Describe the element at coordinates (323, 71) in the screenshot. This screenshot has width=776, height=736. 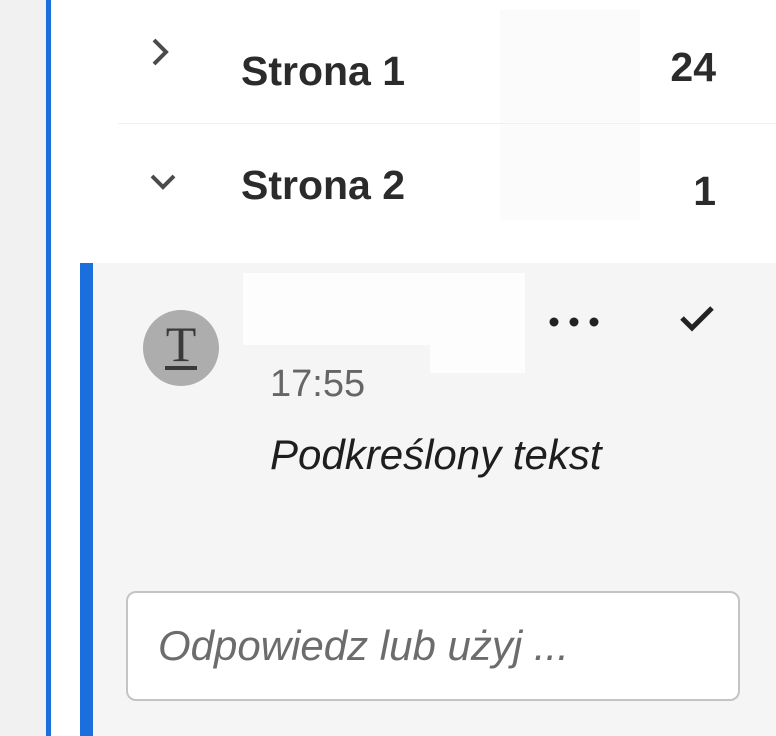
I see `page-label: Strona 1` at that location.